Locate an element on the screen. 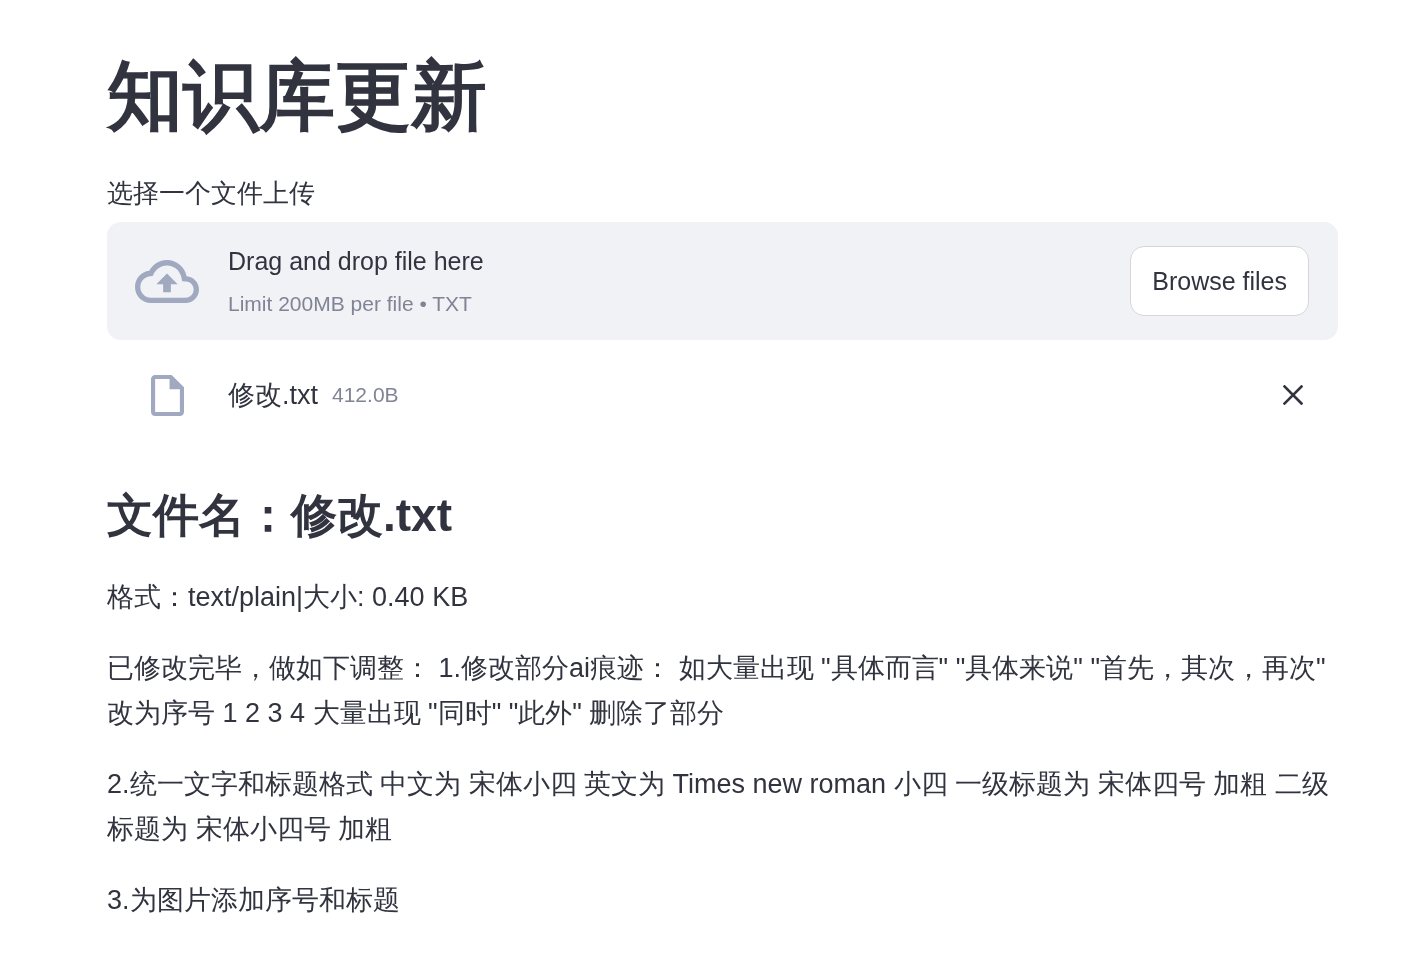  page-title: 知识库更新 is located at coordinates (297, 96).